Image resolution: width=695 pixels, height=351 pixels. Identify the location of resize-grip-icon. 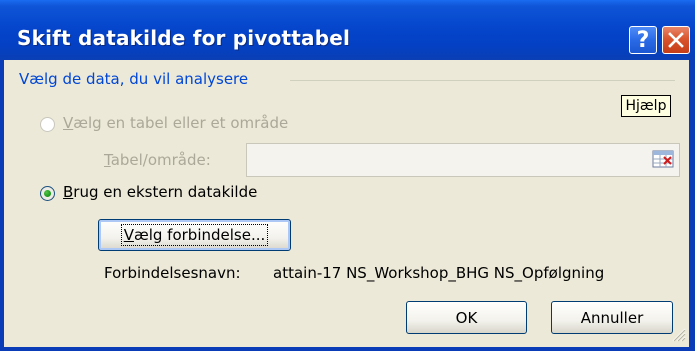
(679, 335).